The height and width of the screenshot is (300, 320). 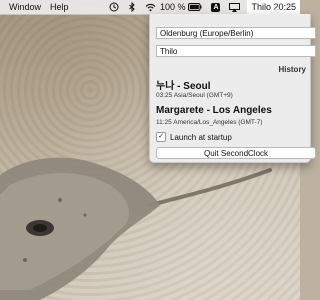 What do you see at coordinates (209, 122) in the screenshot?
I see `history-entry-subtitle: 11:25 America/Los_Angeles (GMT-7)` at bounding box center [209, 122].